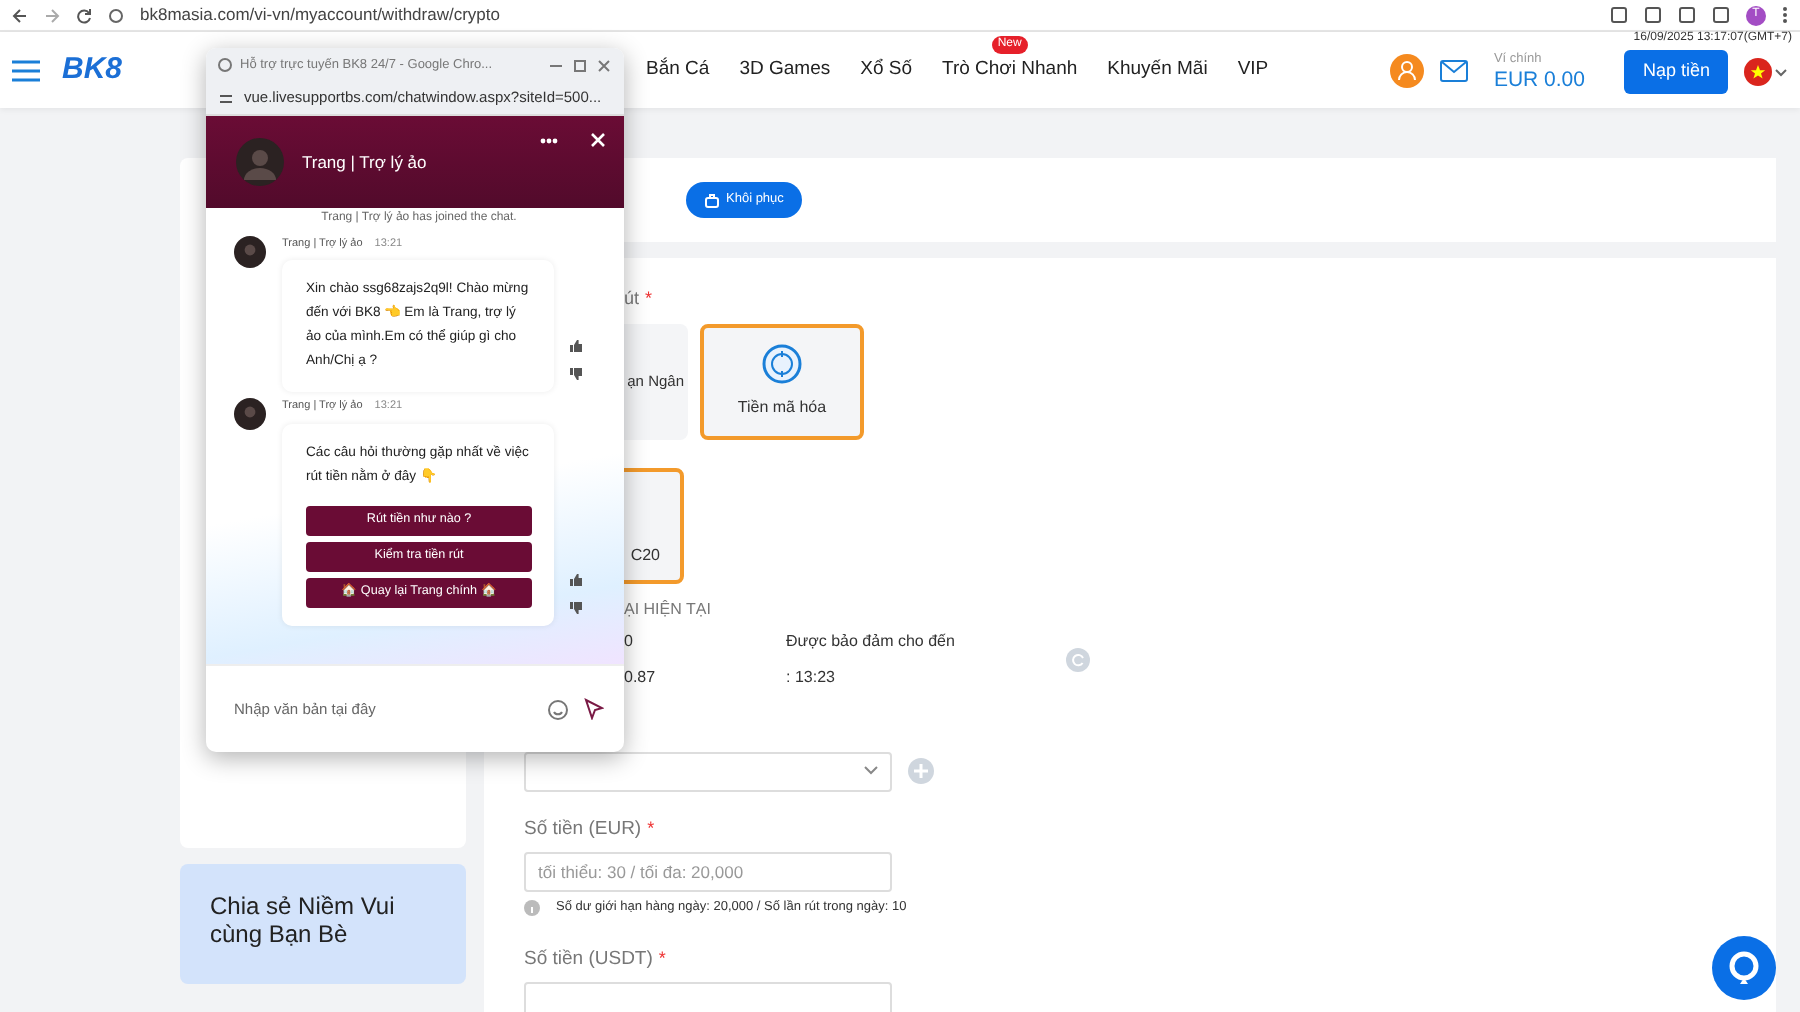  I want to click on payment-method-option: Tiền mã hóa, so click(782, 381).